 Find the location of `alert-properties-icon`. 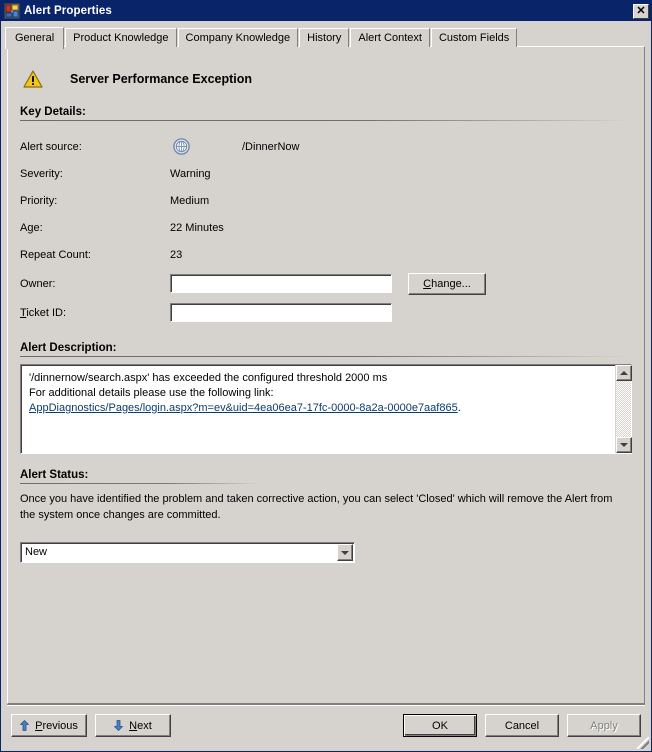

alert-properties-icon is located at coordinates (12, 11).